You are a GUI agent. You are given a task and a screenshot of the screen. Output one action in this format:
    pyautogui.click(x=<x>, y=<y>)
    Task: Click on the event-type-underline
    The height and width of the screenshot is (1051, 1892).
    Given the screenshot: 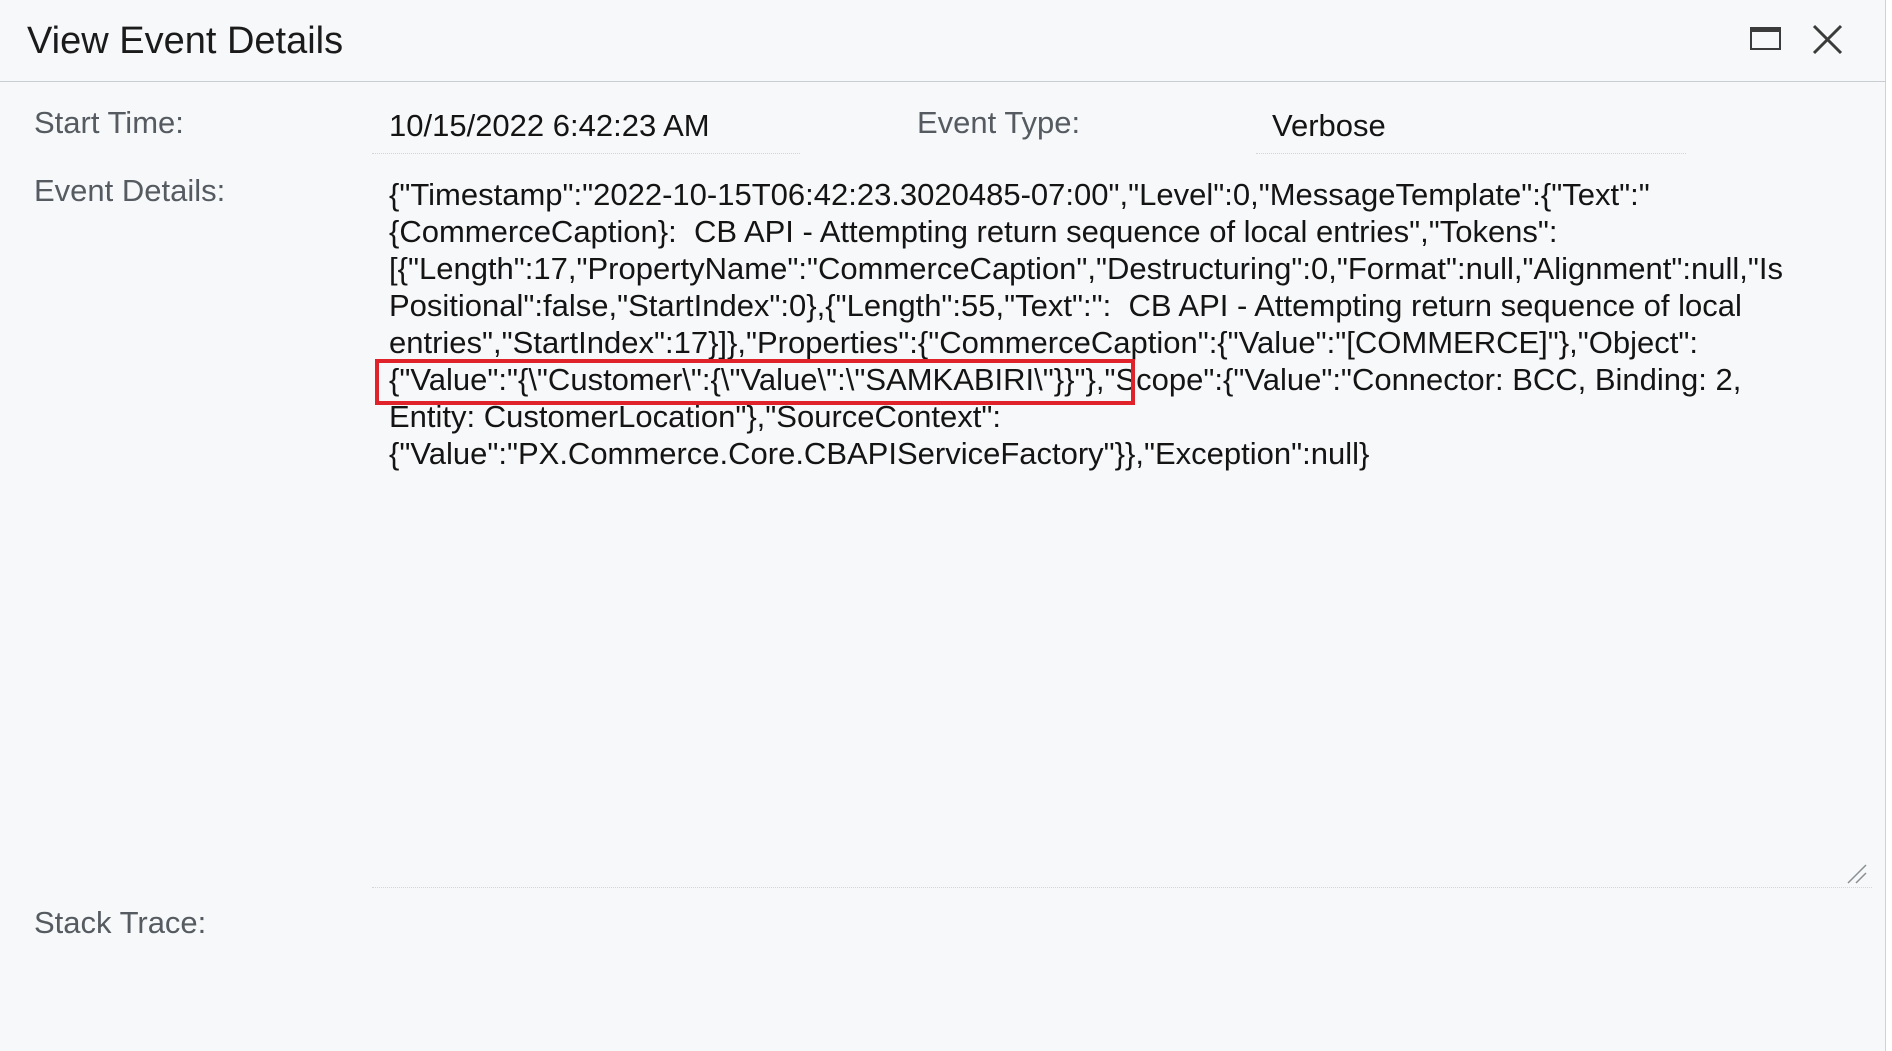 What is the action you would take?
    pyautogui.click(x=1471, y=153)
    